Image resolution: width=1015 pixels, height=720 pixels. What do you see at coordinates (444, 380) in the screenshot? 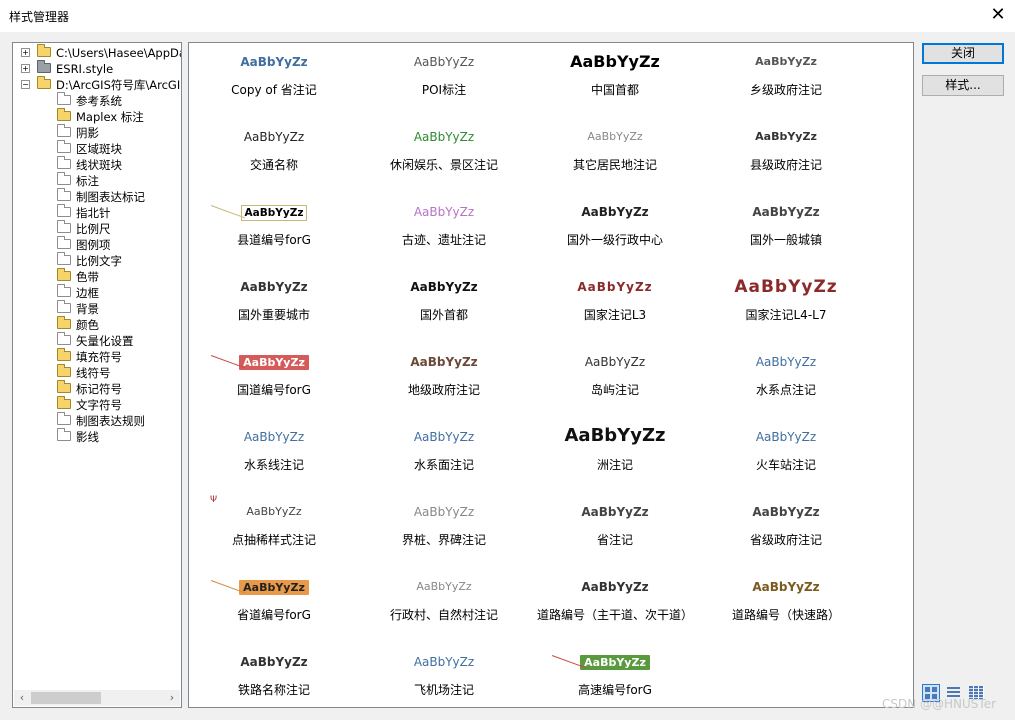
I see `style-item: AaBbYyZz 地级政府注记` at bounding box center [444, 380].